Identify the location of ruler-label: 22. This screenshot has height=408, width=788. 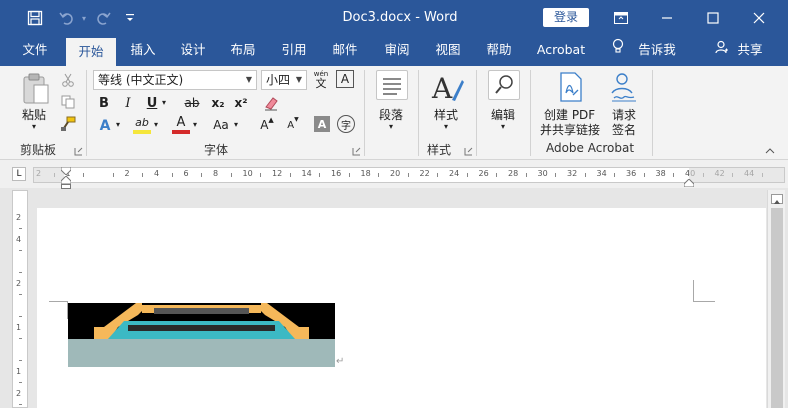
(424, 173).